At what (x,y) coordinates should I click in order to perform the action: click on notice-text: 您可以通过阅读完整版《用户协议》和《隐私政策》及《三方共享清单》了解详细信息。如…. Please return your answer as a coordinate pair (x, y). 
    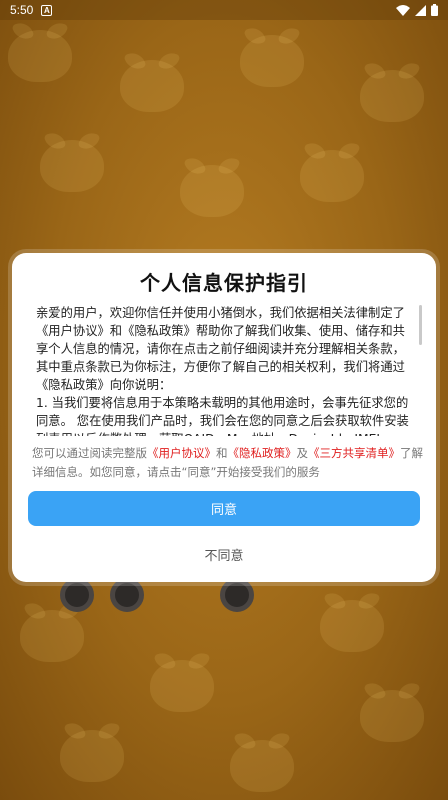
    Looking at the image, I should click on (229, 463).